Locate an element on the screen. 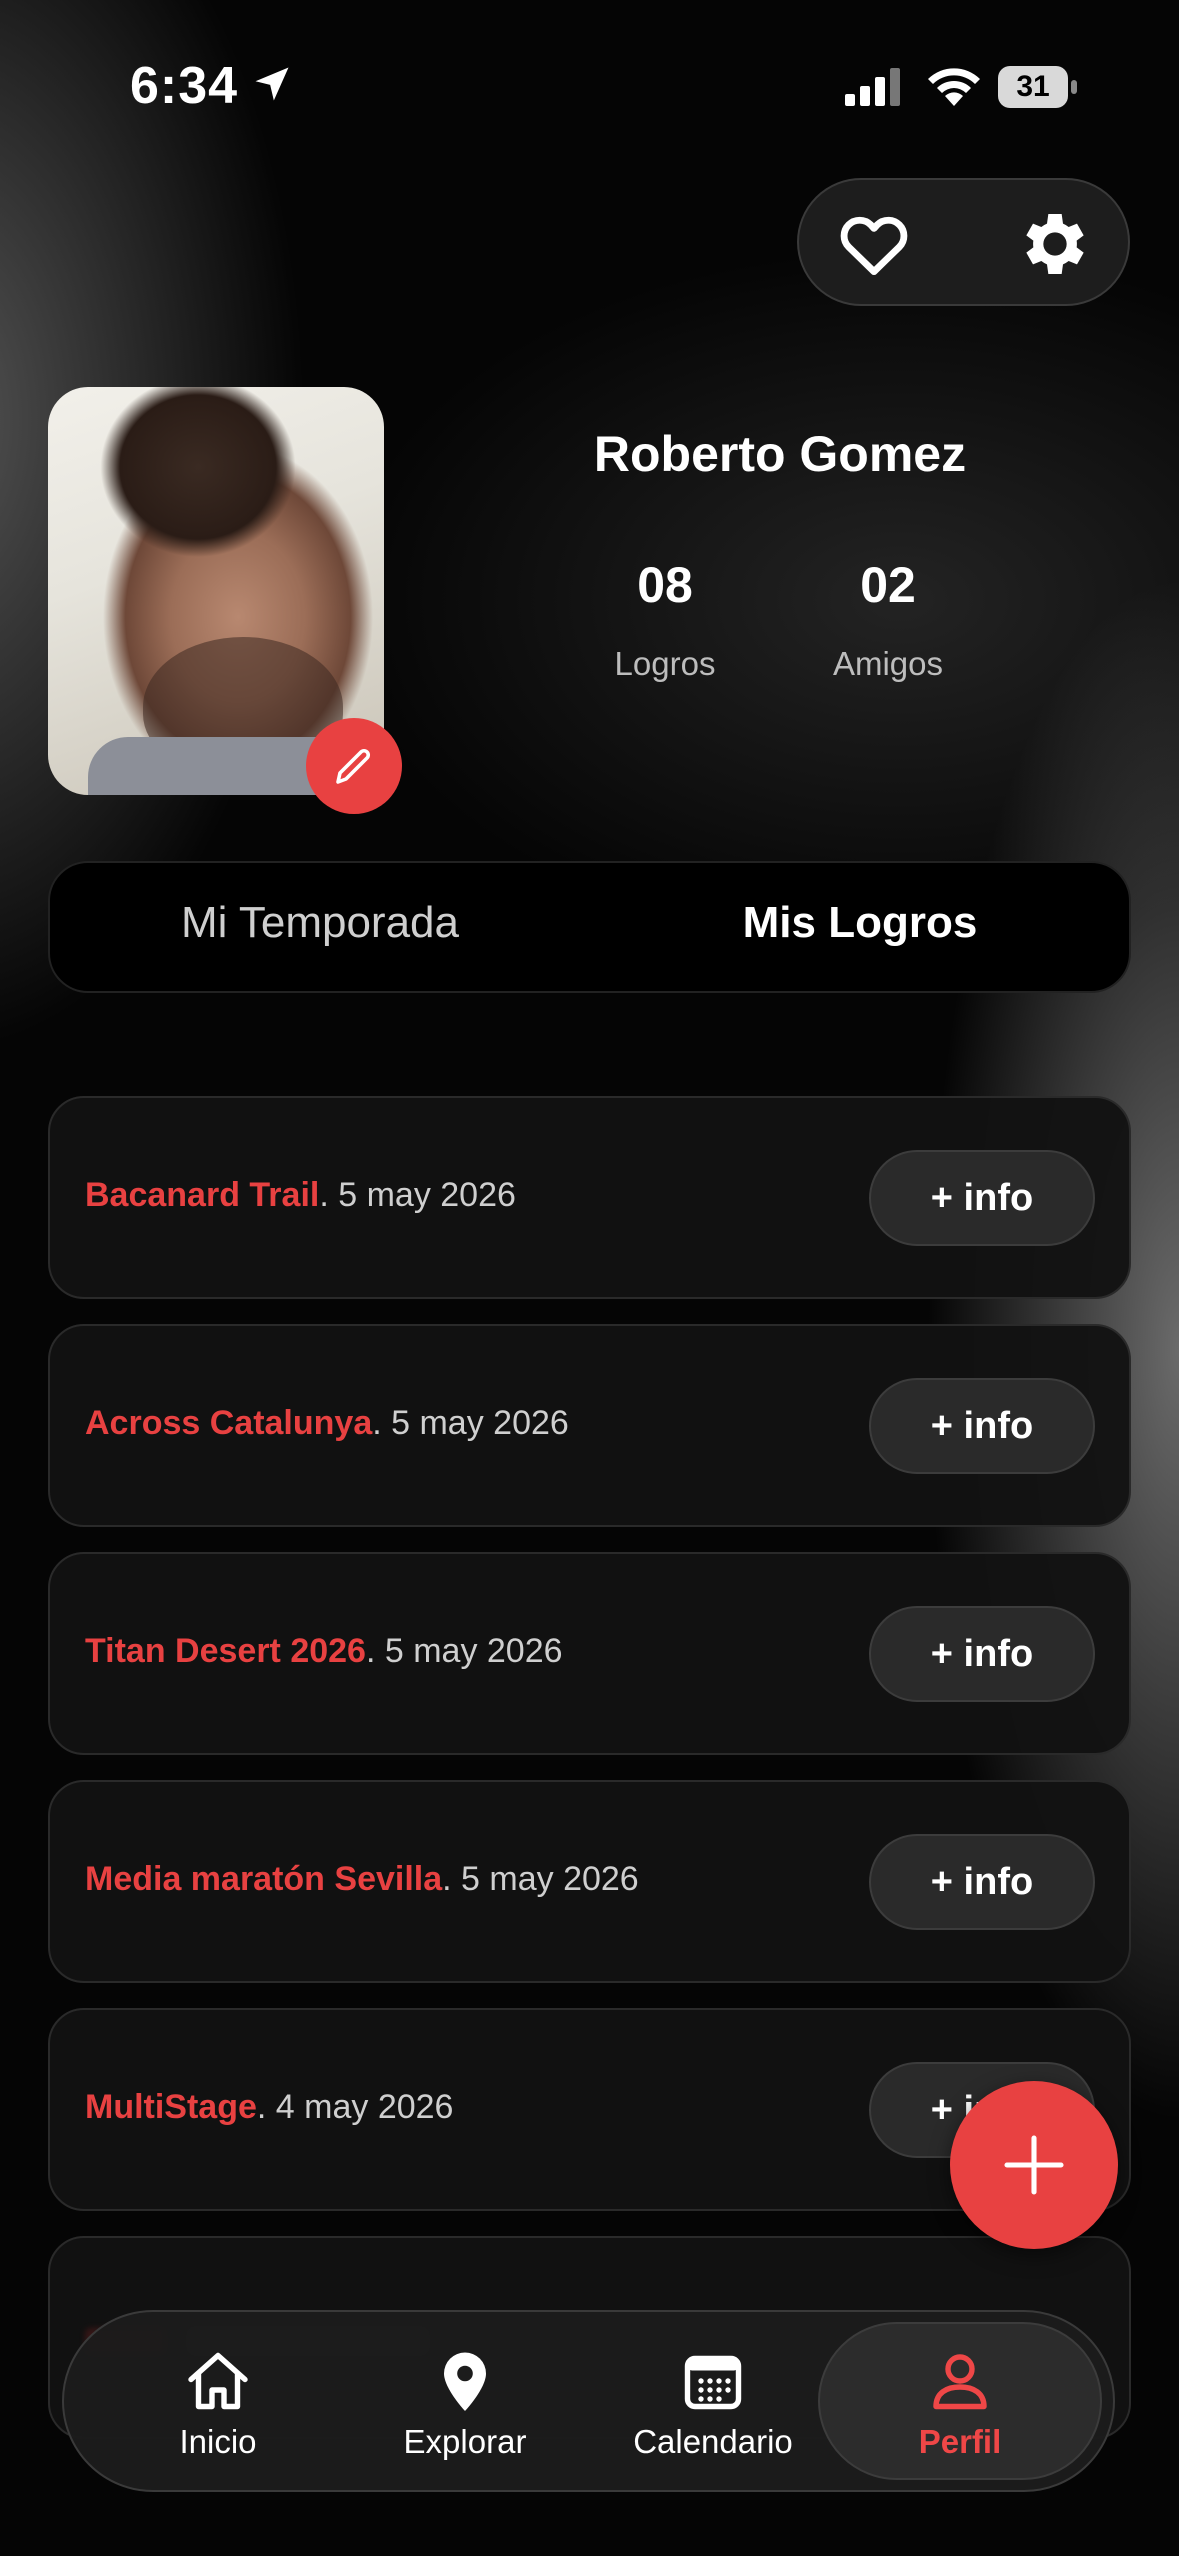  achievement-card: Media maratón Sevilla. 5 may 2026 + info is located at coordinates (589, 1881).